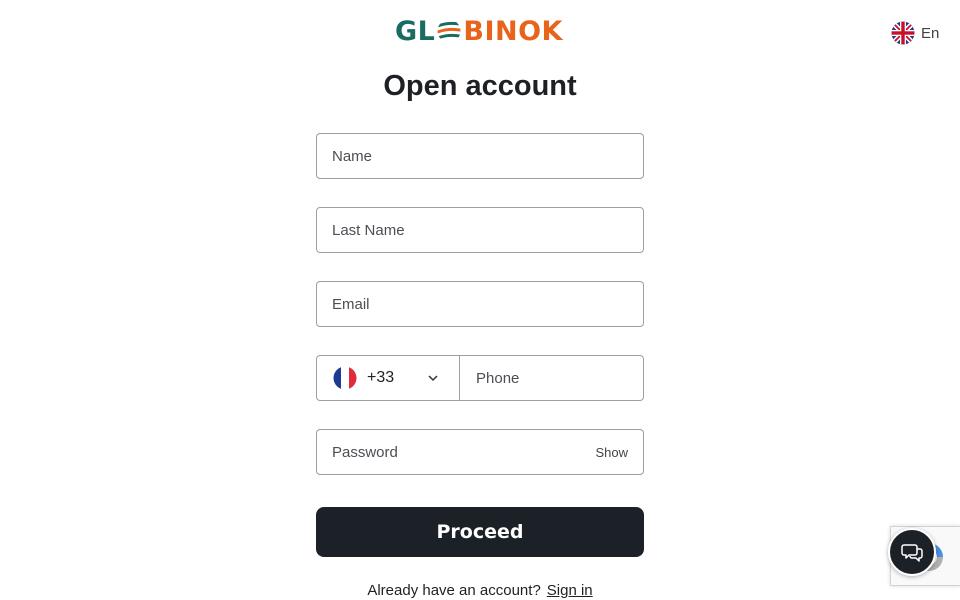 This screenshot has width=960, height=600. I want to click on password-input, so click(480, 452).